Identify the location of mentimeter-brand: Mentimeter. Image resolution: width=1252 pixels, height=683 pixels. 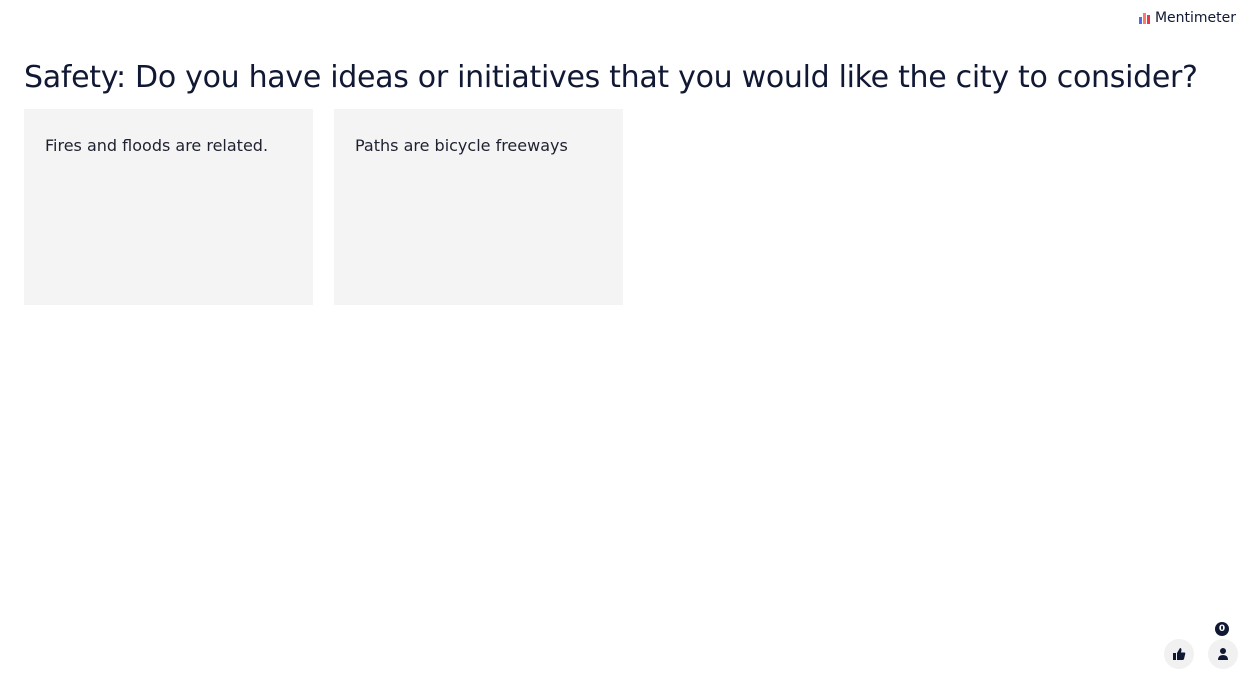
(1187, 18).